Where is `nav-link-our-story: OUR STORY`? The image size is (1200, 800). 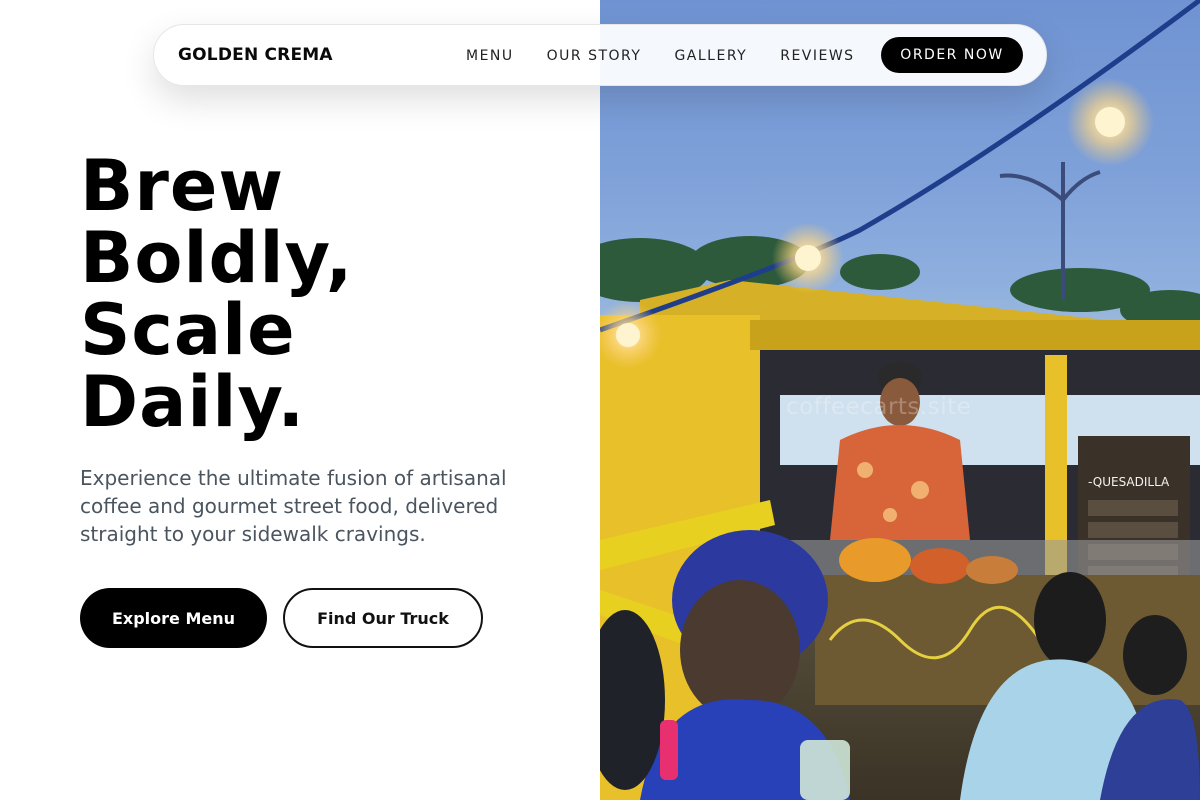
nav-link-our-story: OUR STORY is located at coordinates (594, 56).